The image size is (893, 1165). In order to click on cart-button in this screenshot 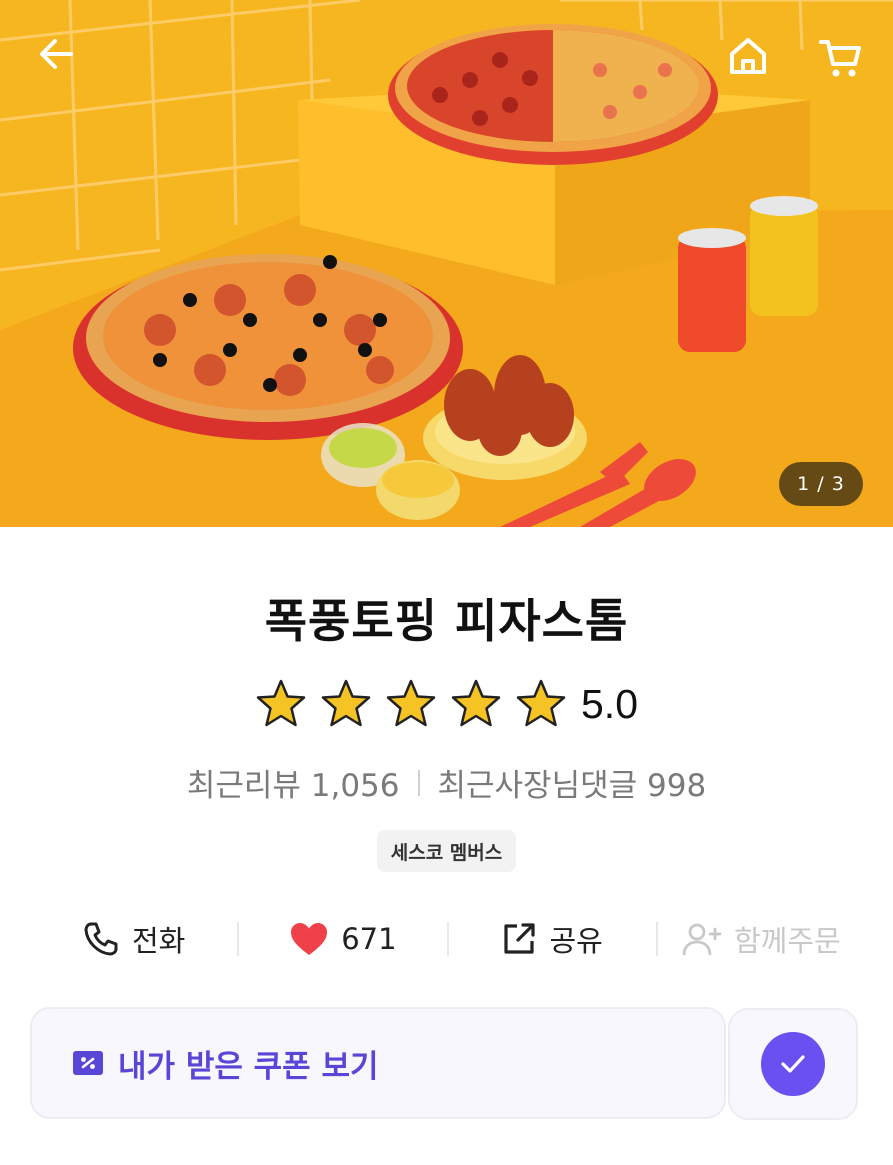, I will do `click(841, 58)`.